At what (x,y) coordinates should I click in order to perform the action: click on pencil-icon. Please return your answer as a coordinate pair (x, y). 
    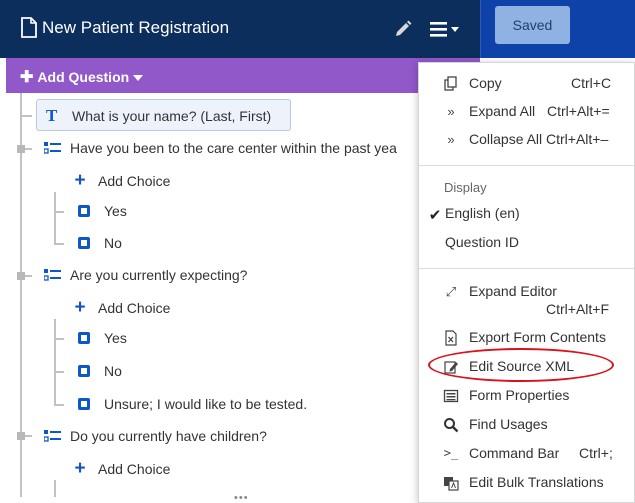
    Looking at the image, I should click on (403, 29).